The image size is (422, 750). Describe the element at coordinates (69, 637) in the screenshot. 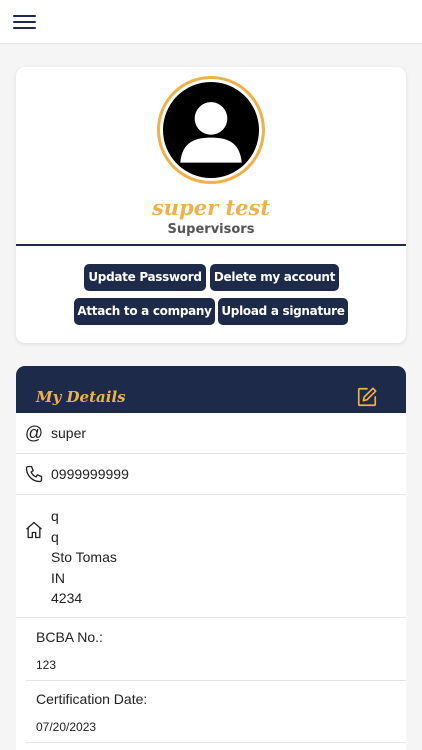

I see `bcba-label: BCBA No.:` at that location.